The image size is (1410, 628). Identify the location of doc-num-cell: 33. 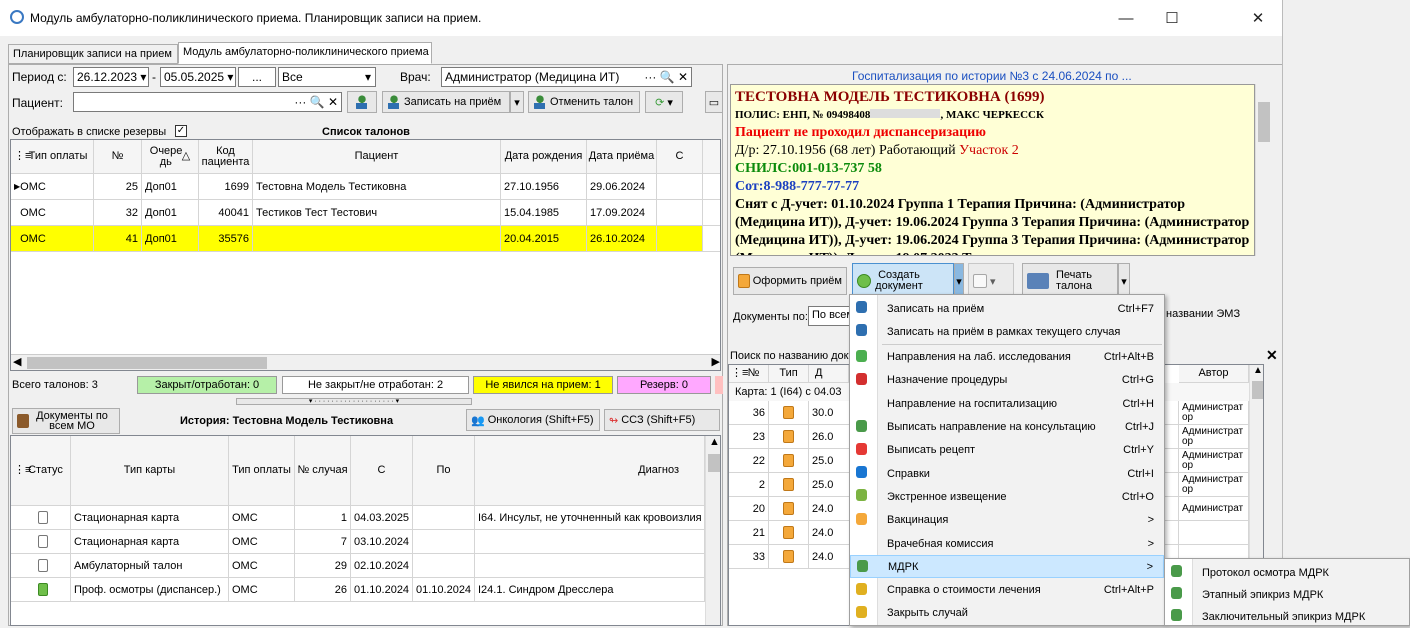
(749, 557).